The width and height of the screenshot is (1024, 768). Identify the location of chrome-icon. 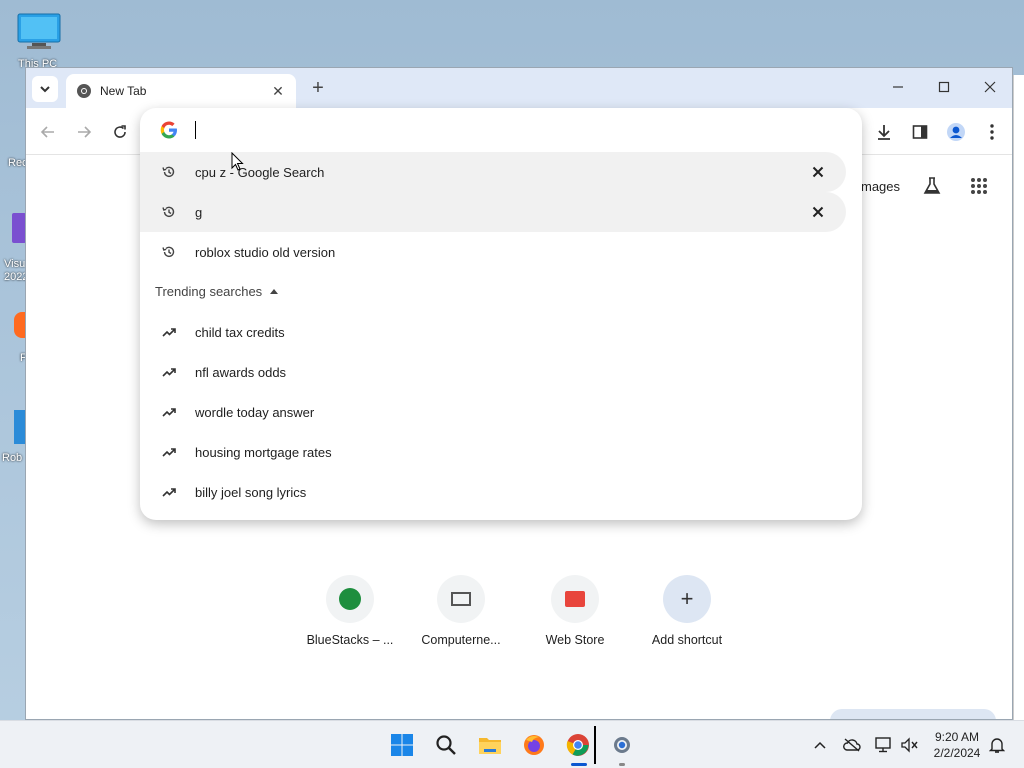
(84, 91).